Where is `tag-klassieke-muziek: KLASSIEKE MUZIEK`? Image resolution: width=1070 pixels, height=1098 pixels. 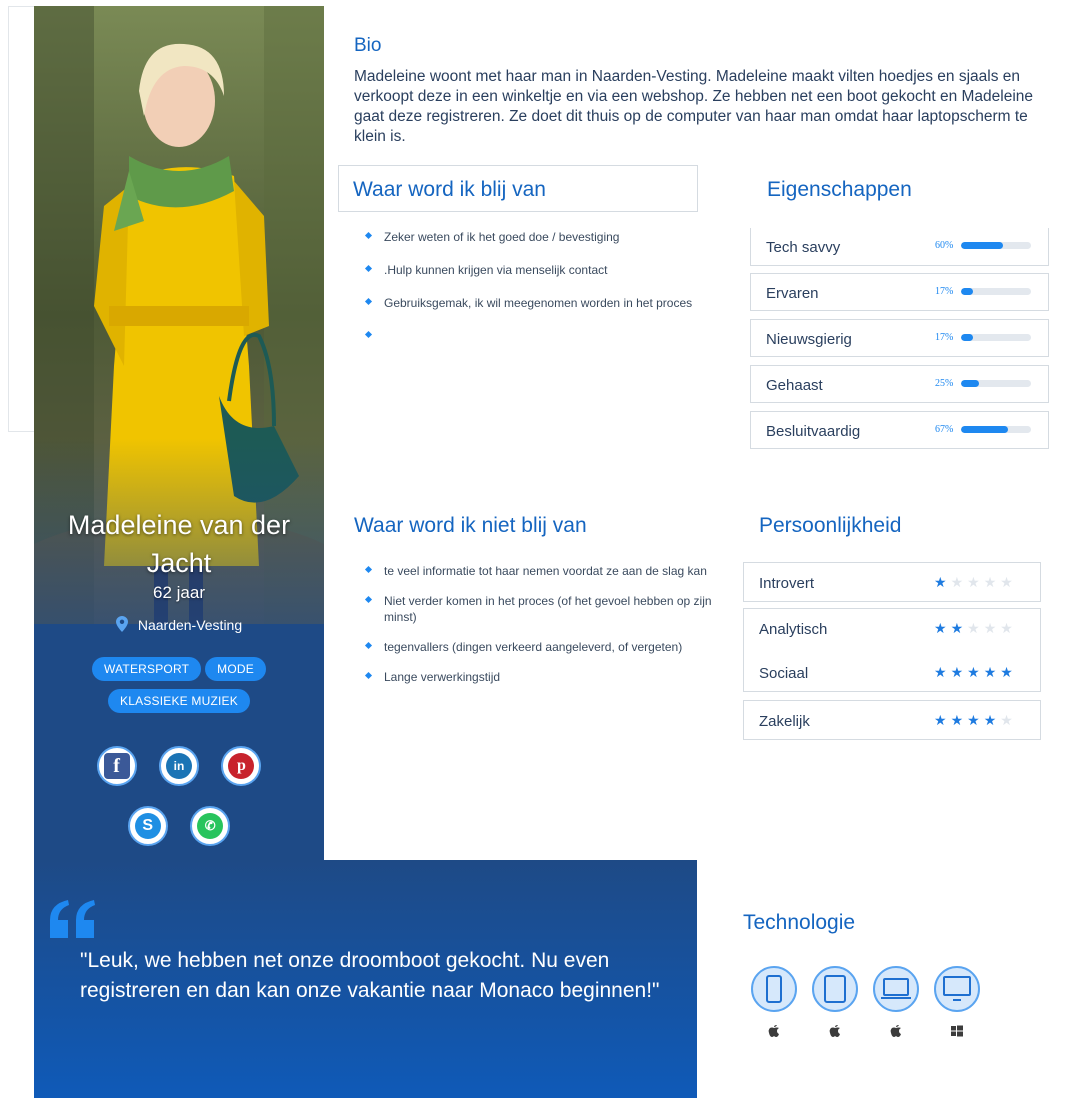
tag-klassieke-muziek: KLASSIEKE MUZIEK is located at coordinates (179, 701).